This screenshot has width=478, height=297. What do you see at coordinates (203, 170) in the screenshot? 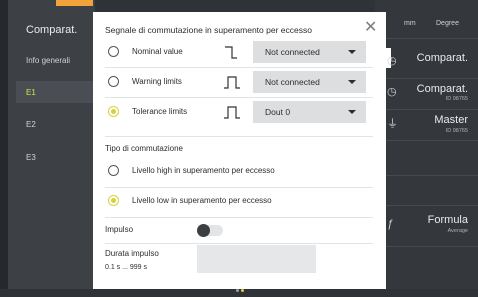
I see `label-level-high: Livello high in superamento per eccesso` at bounding box center [203, 170].